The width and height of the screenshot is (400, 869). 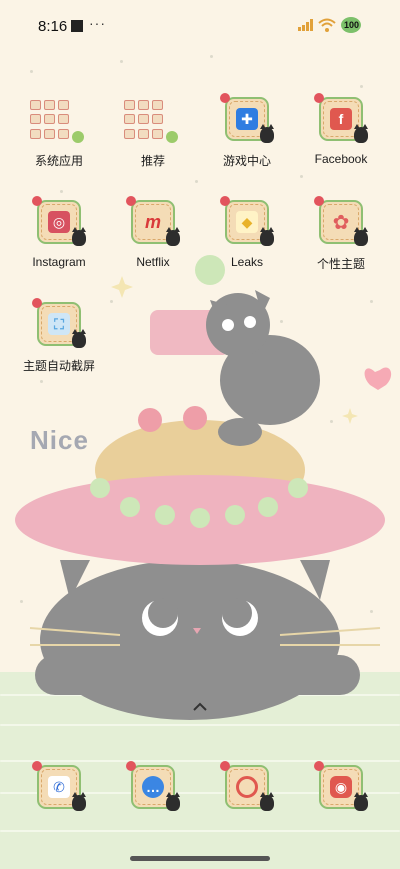 I want to click on gamepad-icon: ✚, so click(x=247, y=119).